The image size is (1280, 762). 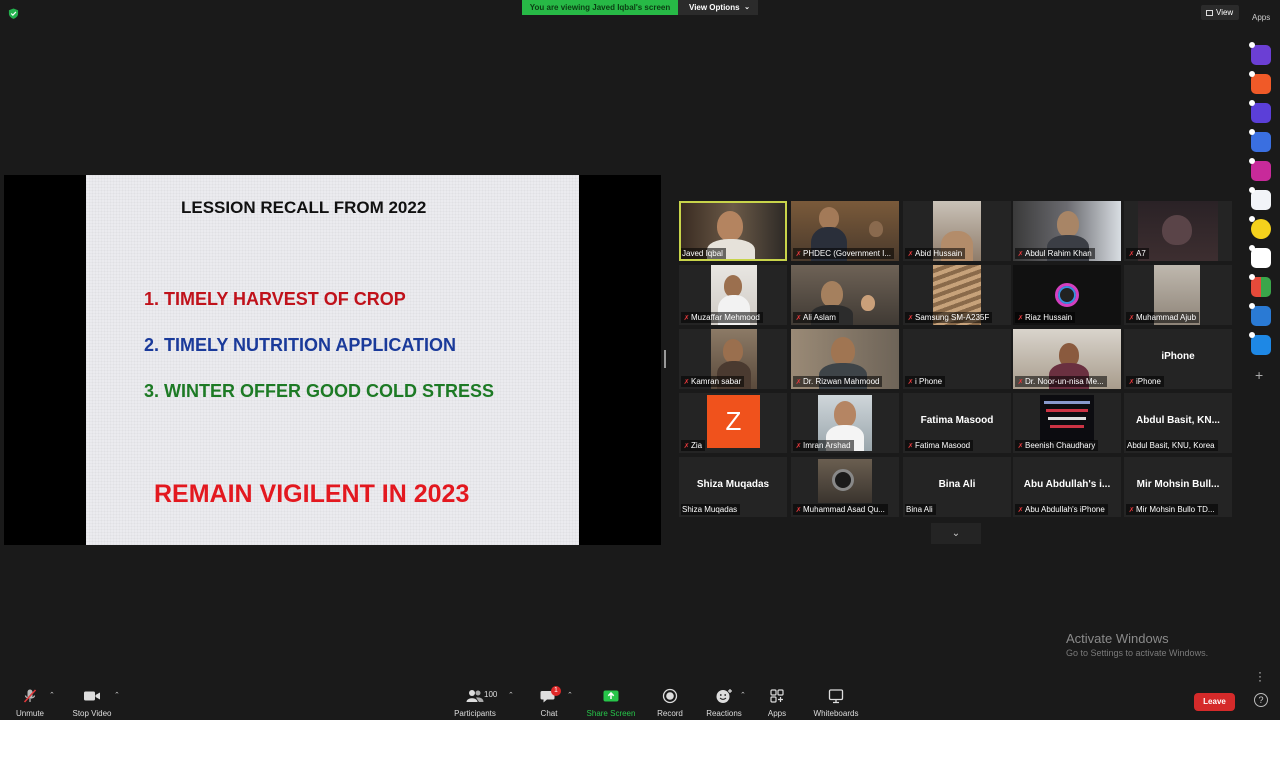 What do you see at coordinates (1172, 445) in the screenshot?
I see `participant-name: Abdul Basit, KNU, Korea` at bounding box center [1172, 445].